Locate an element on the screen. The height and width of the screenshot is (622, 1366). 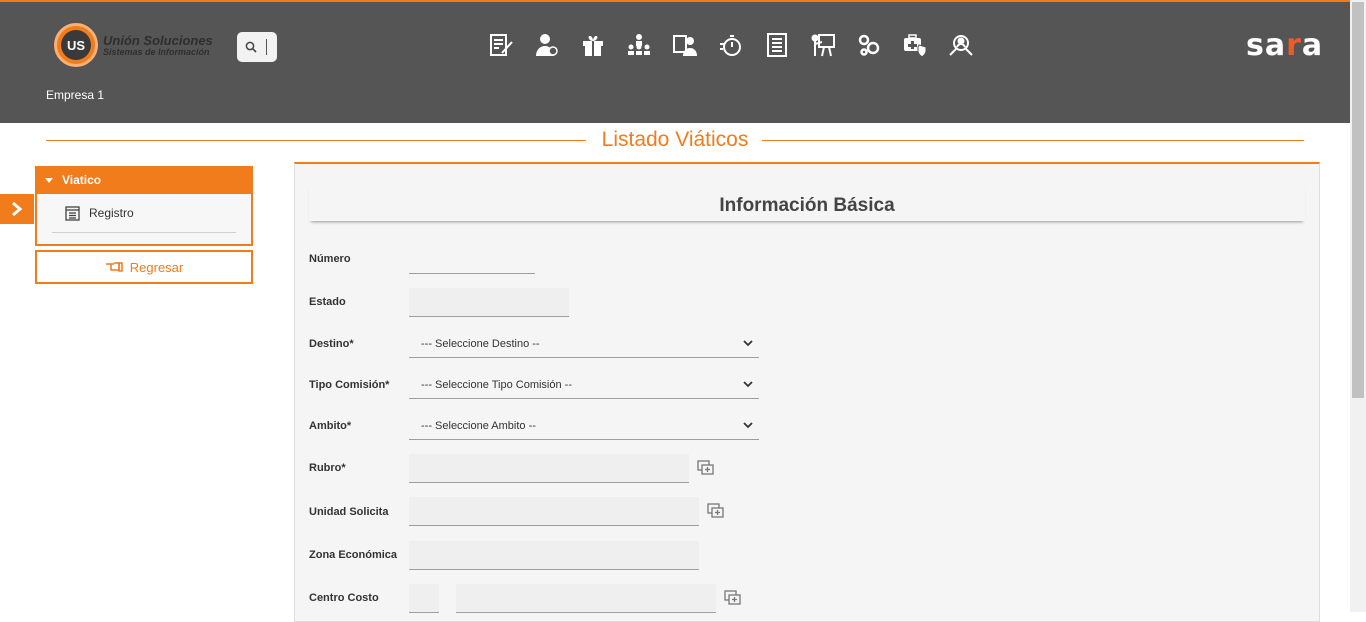
scrollbar-thumb is located at coordinates (1358, 200).